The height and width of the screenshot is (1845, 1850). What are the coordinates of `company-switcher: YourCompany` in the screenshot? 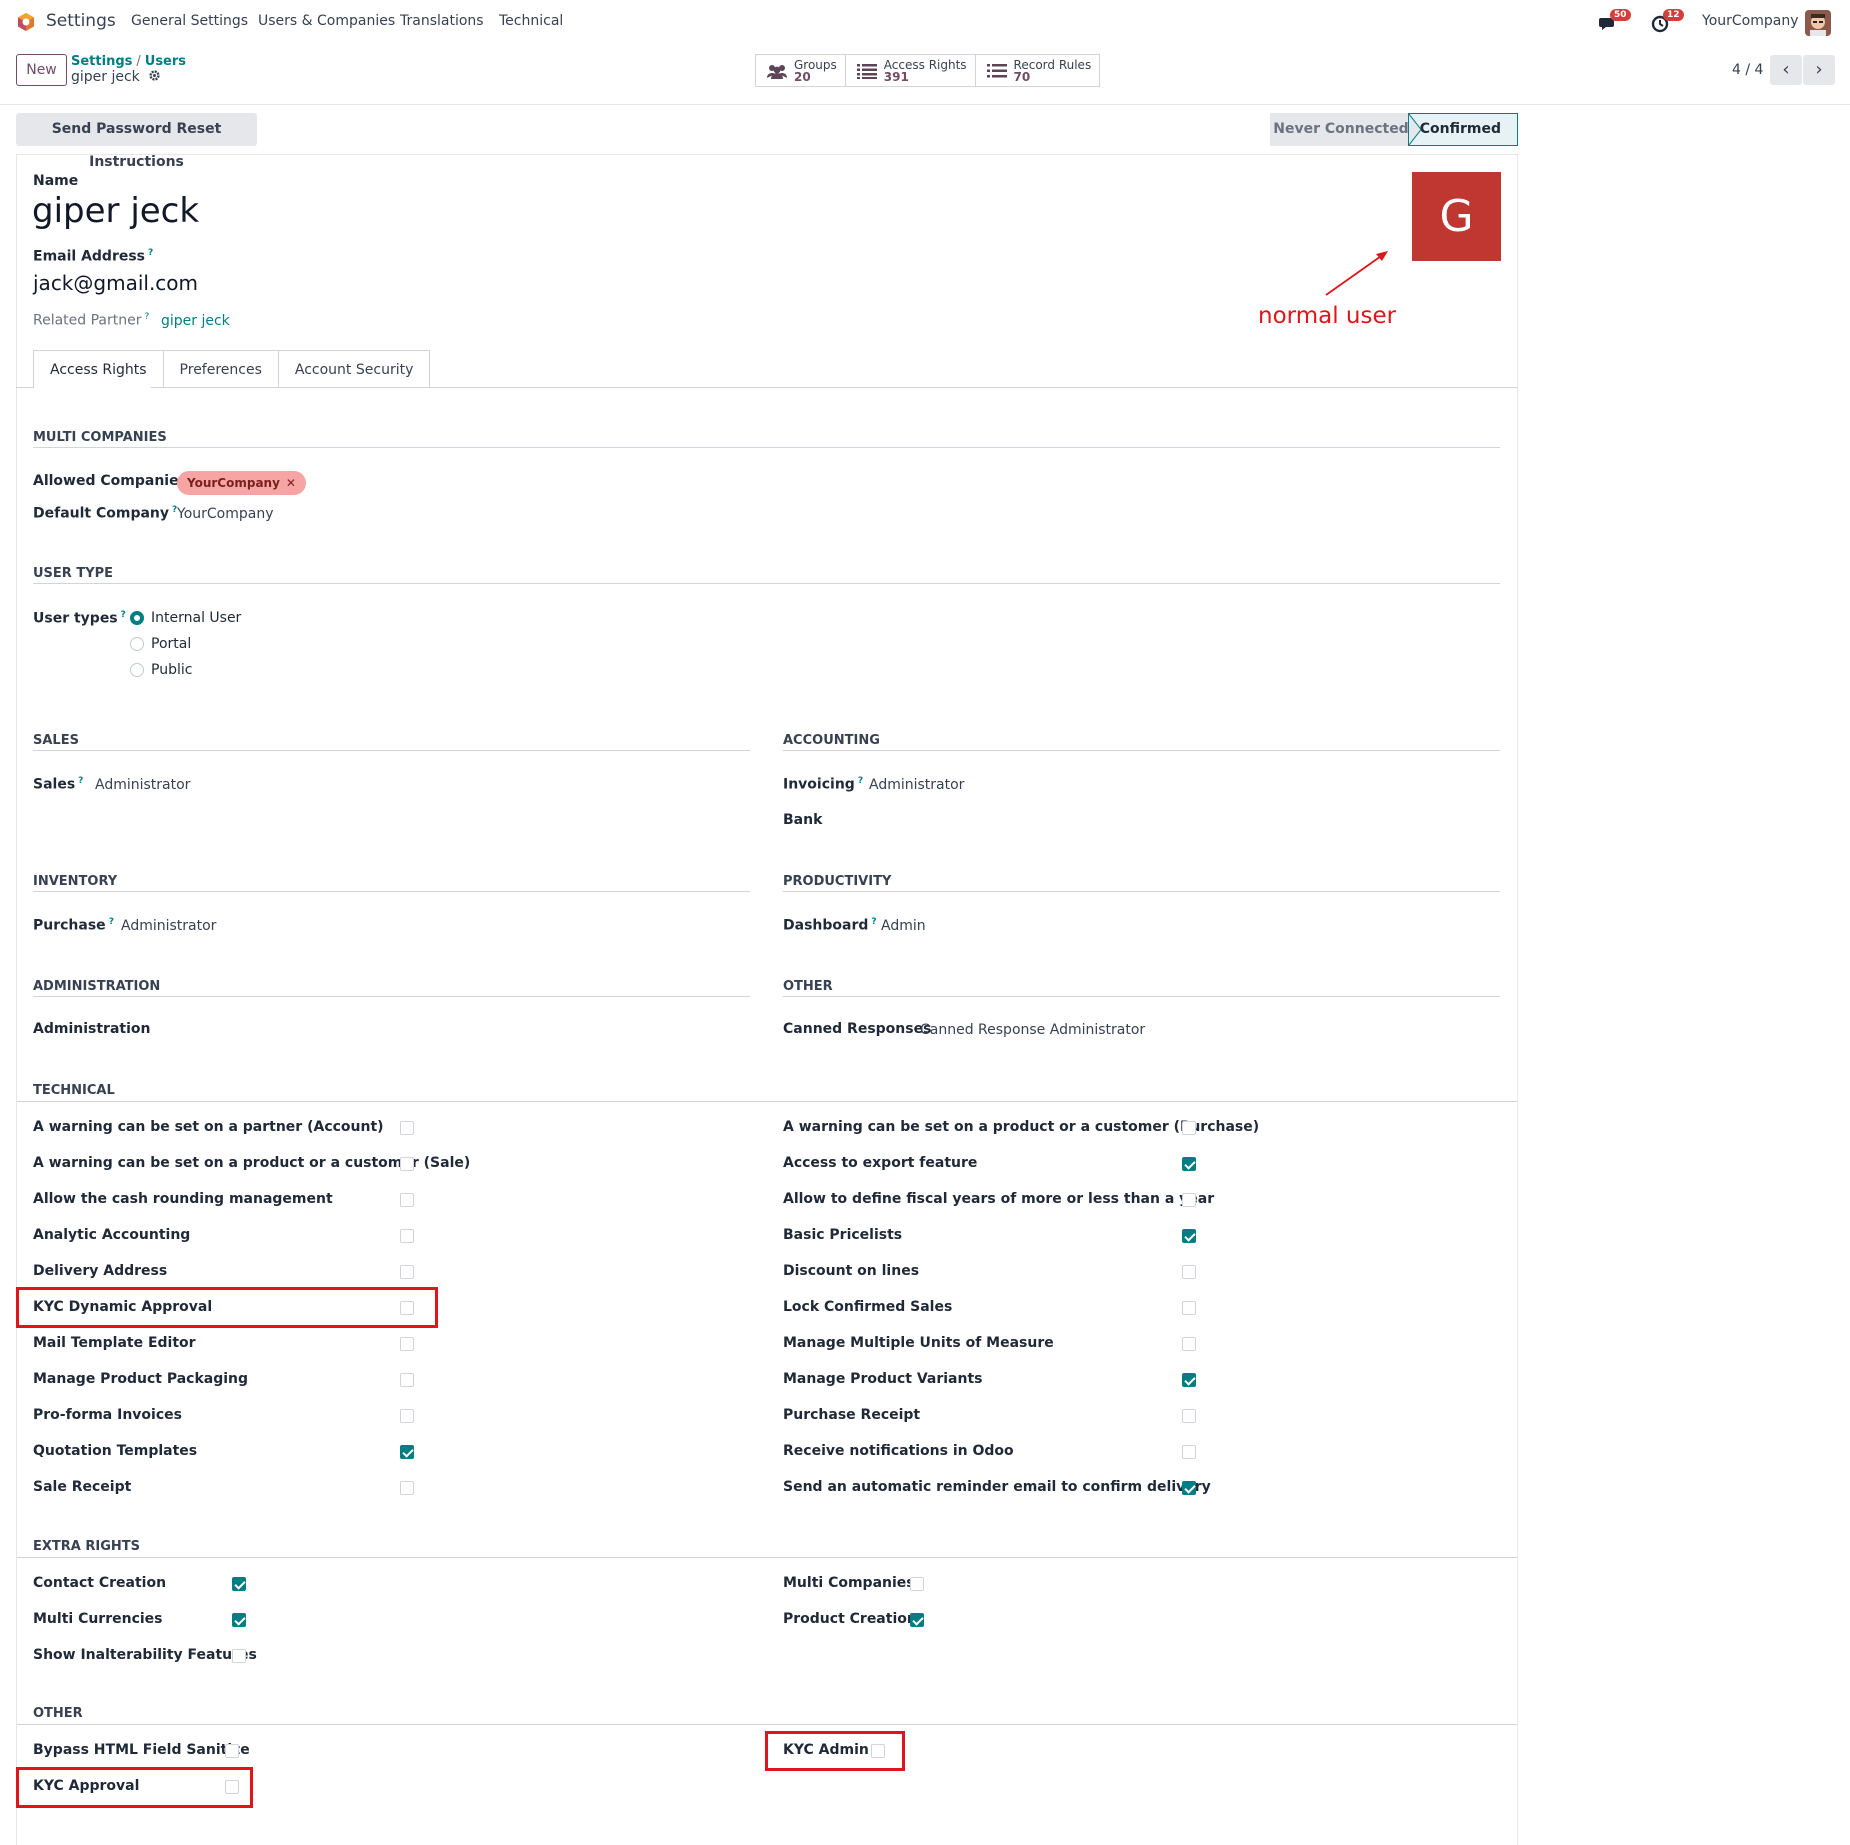 It's located at (1750, 21).